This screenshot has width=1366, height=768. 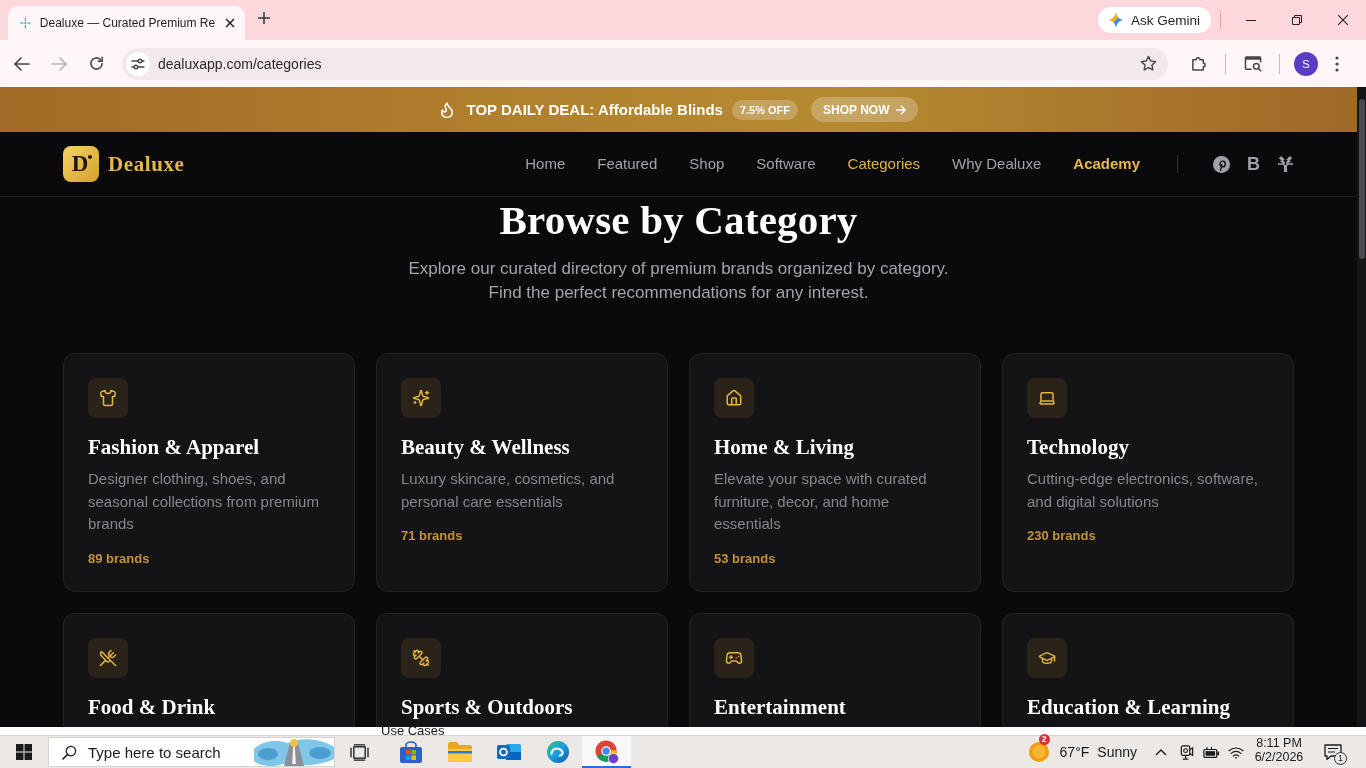 I want to click on brand-count: 53 brands, so click(x=745, y=558).